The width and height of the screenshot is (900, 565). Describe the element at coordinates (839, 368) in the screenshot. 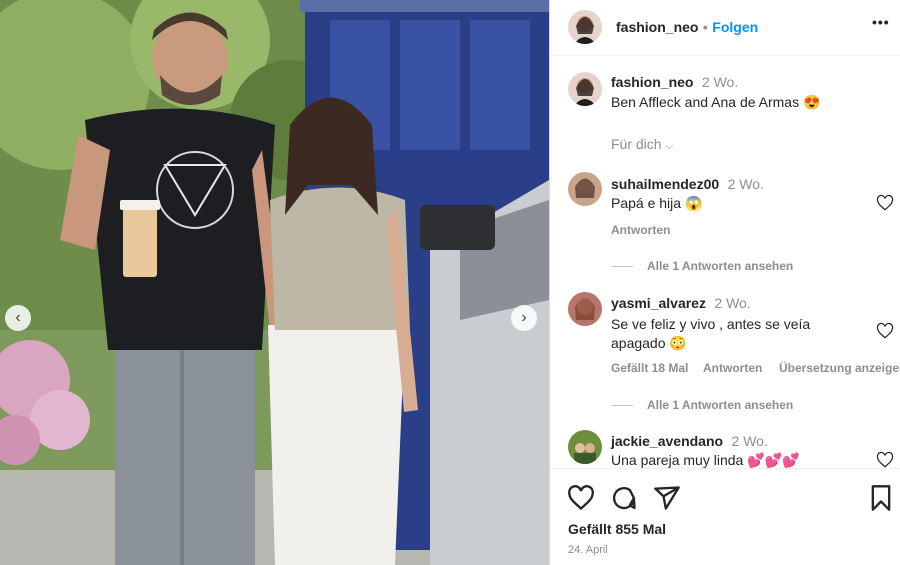

I see `show-translation-link: Übersetzung anzeigen` at that location.